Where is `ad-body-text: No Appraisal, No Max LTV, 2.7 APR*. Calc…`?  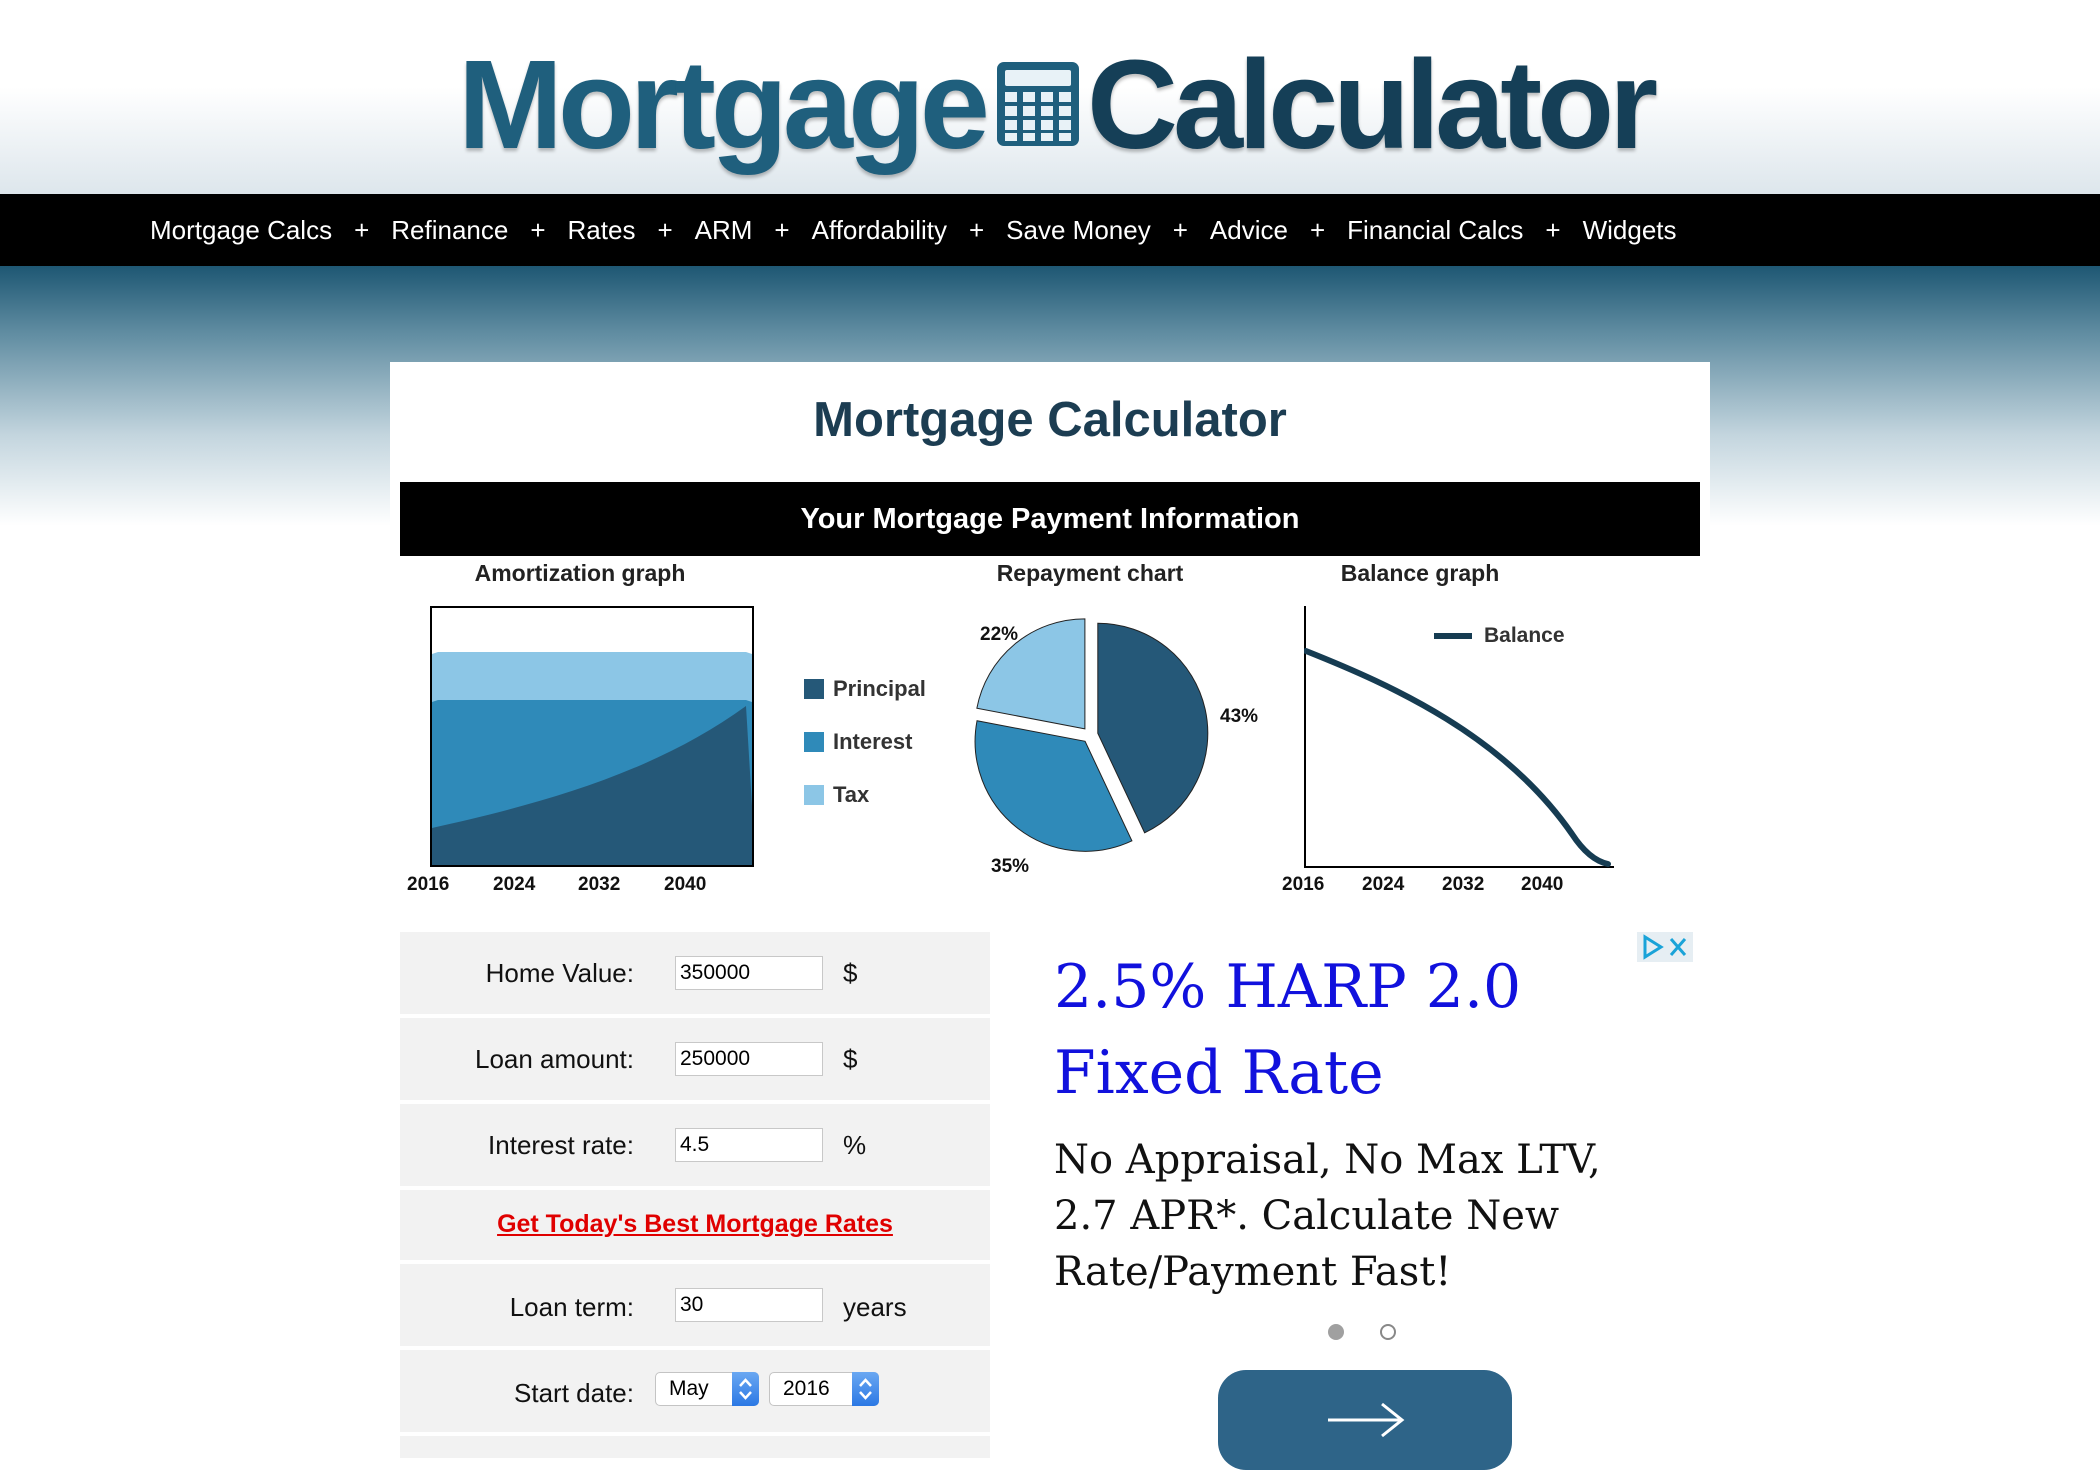
ad-body-text: No Appraisal, No Max LTV, 2.7 APR*. Calc… is located at coordinates (1327, 1216).